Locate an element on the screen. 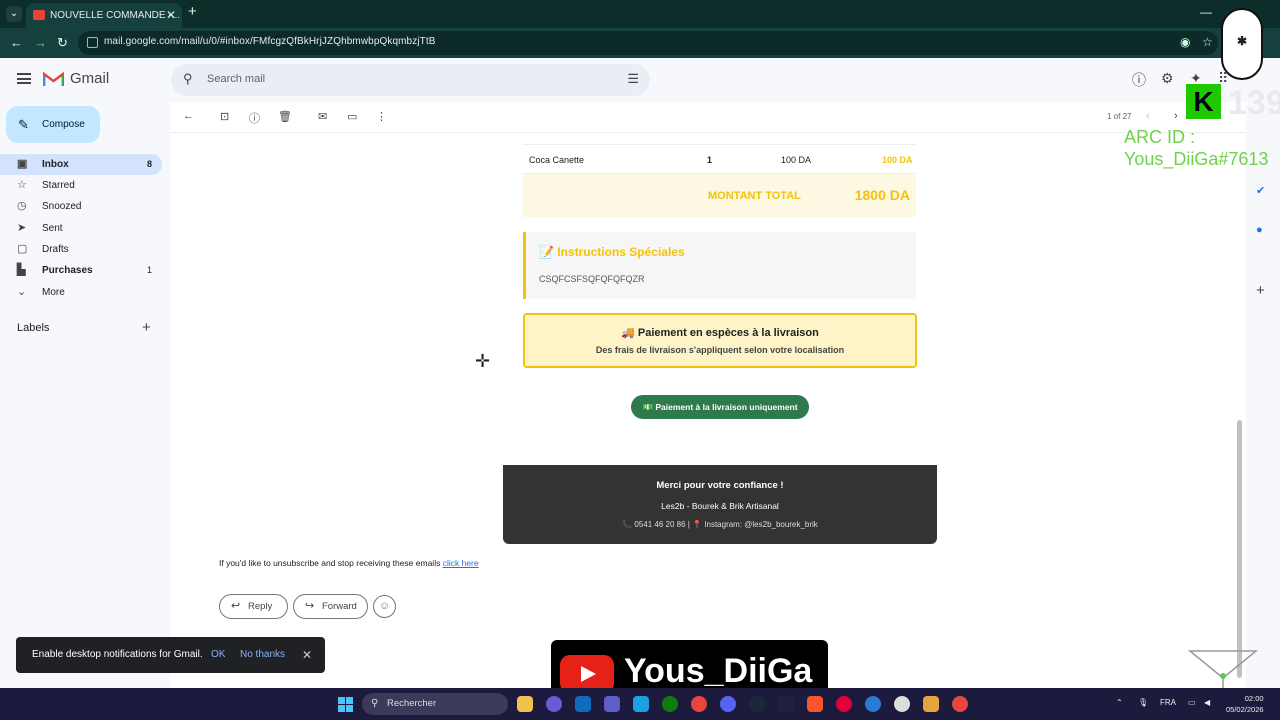  compose-button: ✎ Compose is located at coordinates (53, 124).